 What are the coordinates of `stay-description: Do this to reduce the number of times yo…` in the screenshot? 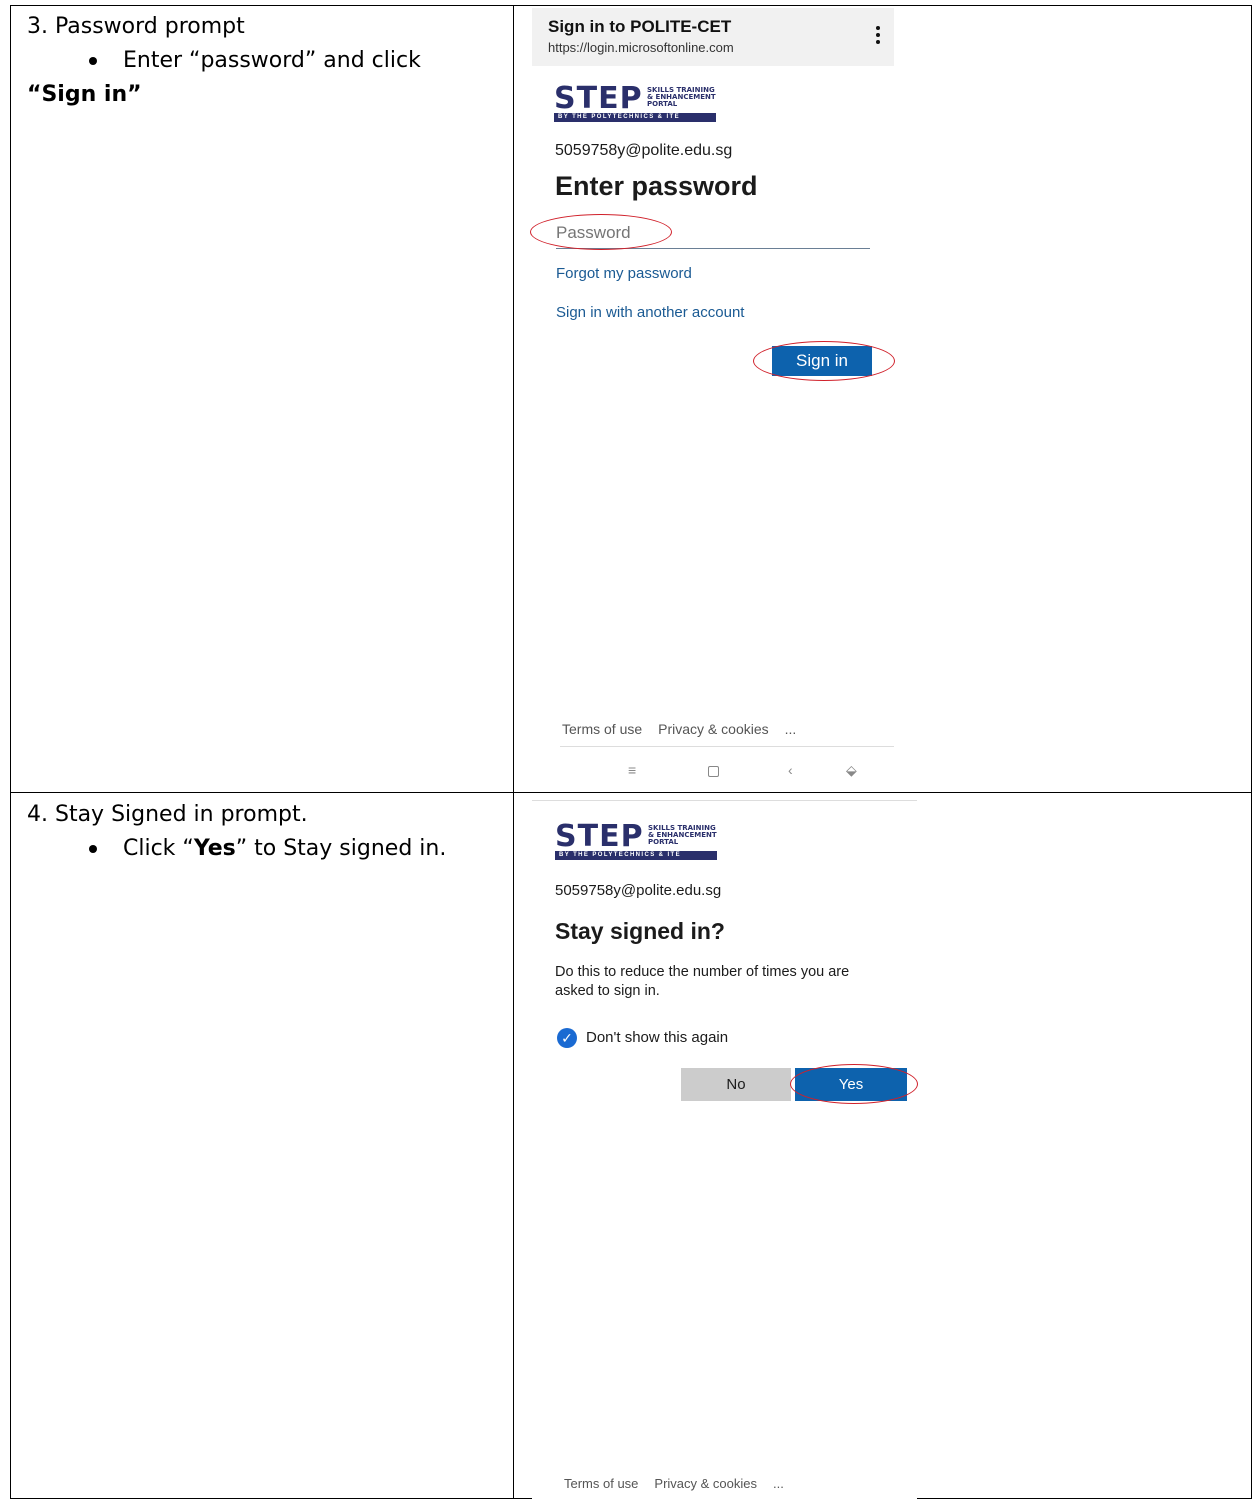 It's located at (702, 981).